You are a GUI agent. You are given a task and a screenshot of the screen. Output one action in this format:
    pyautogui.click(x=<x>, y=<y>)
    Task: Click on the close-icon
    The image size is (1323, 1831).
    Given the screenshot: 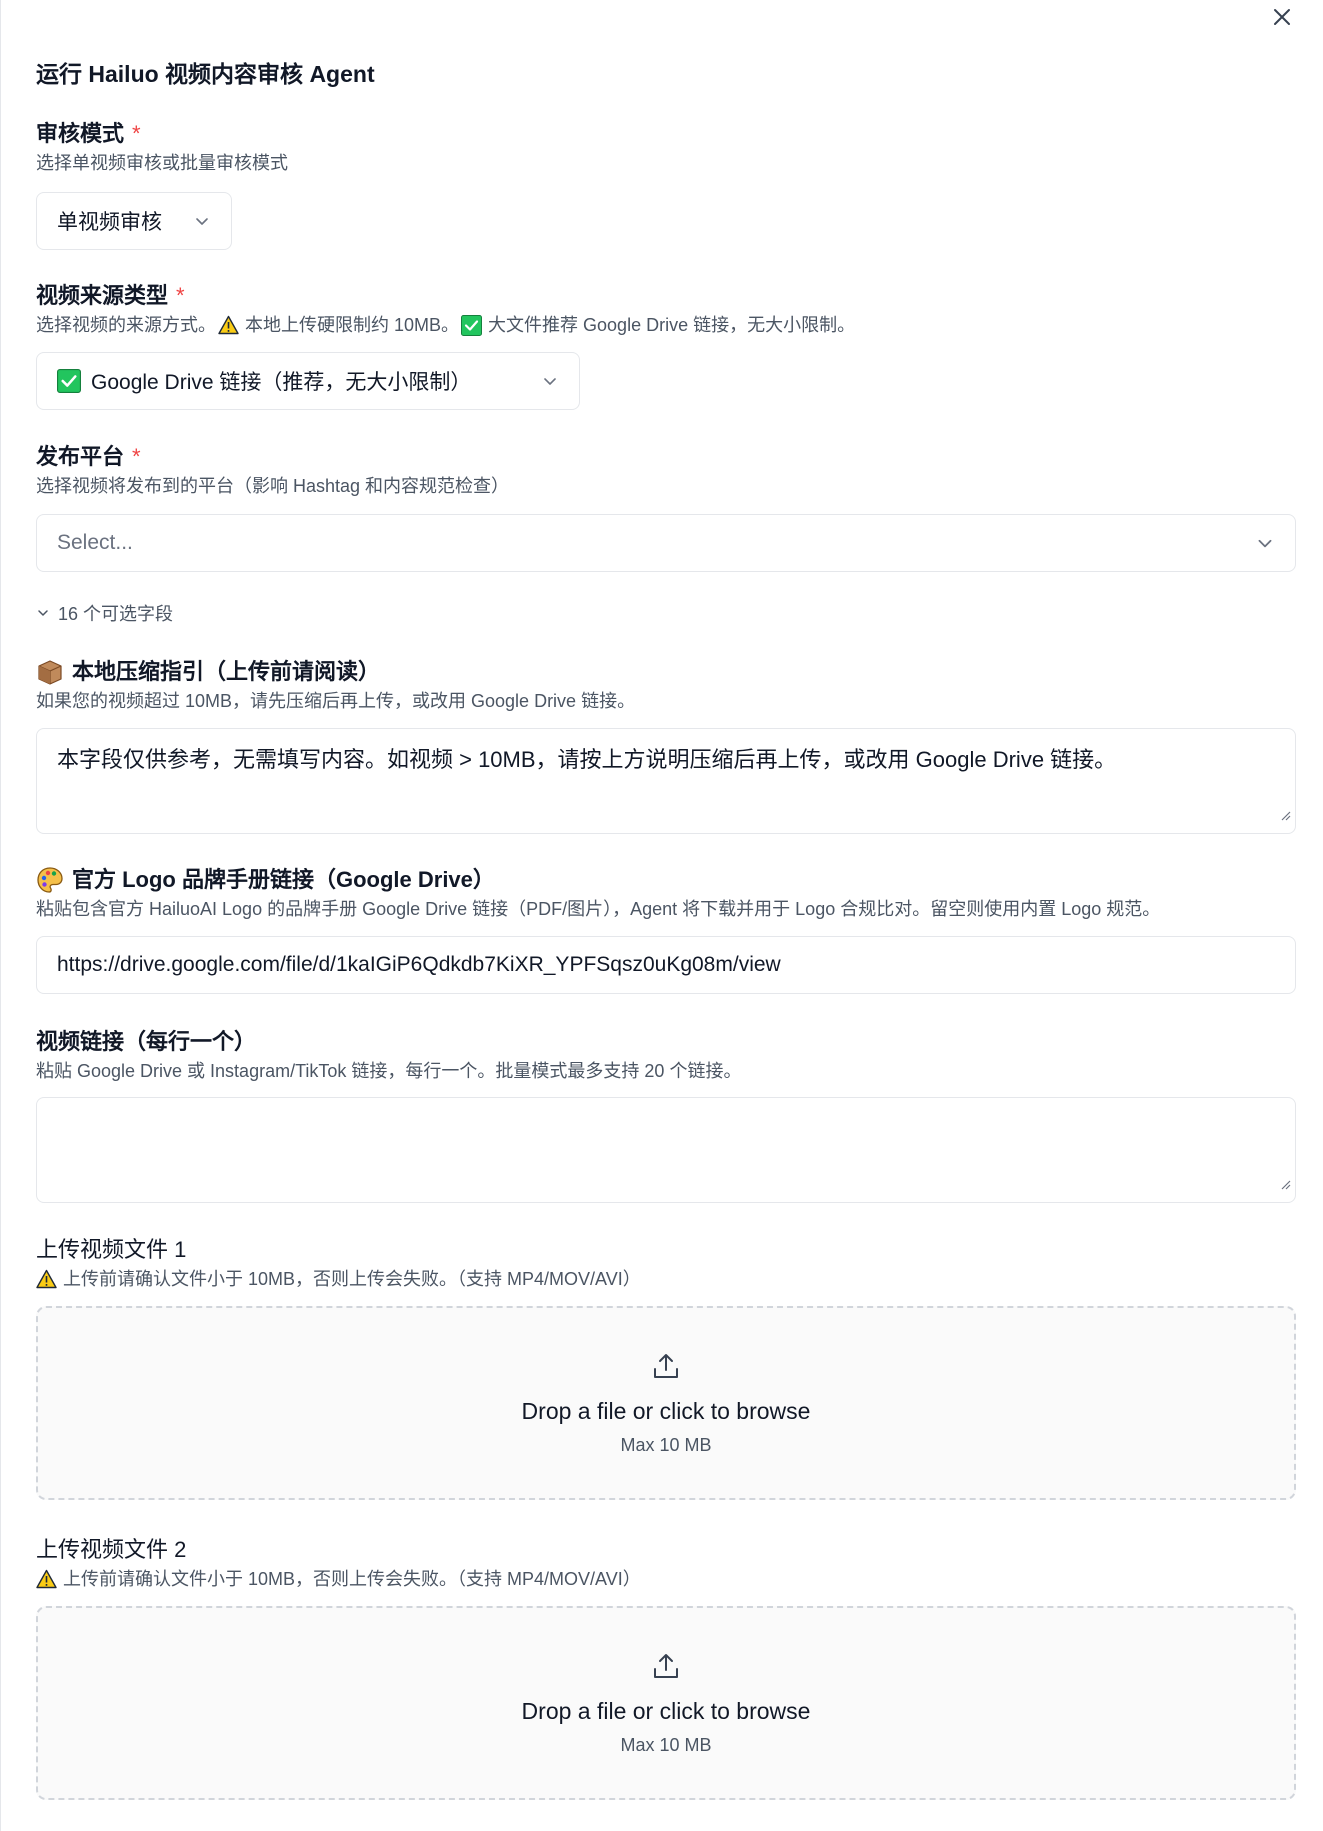 What is the action you would take?
    pyautogui.click(x=1282, y=17)
    